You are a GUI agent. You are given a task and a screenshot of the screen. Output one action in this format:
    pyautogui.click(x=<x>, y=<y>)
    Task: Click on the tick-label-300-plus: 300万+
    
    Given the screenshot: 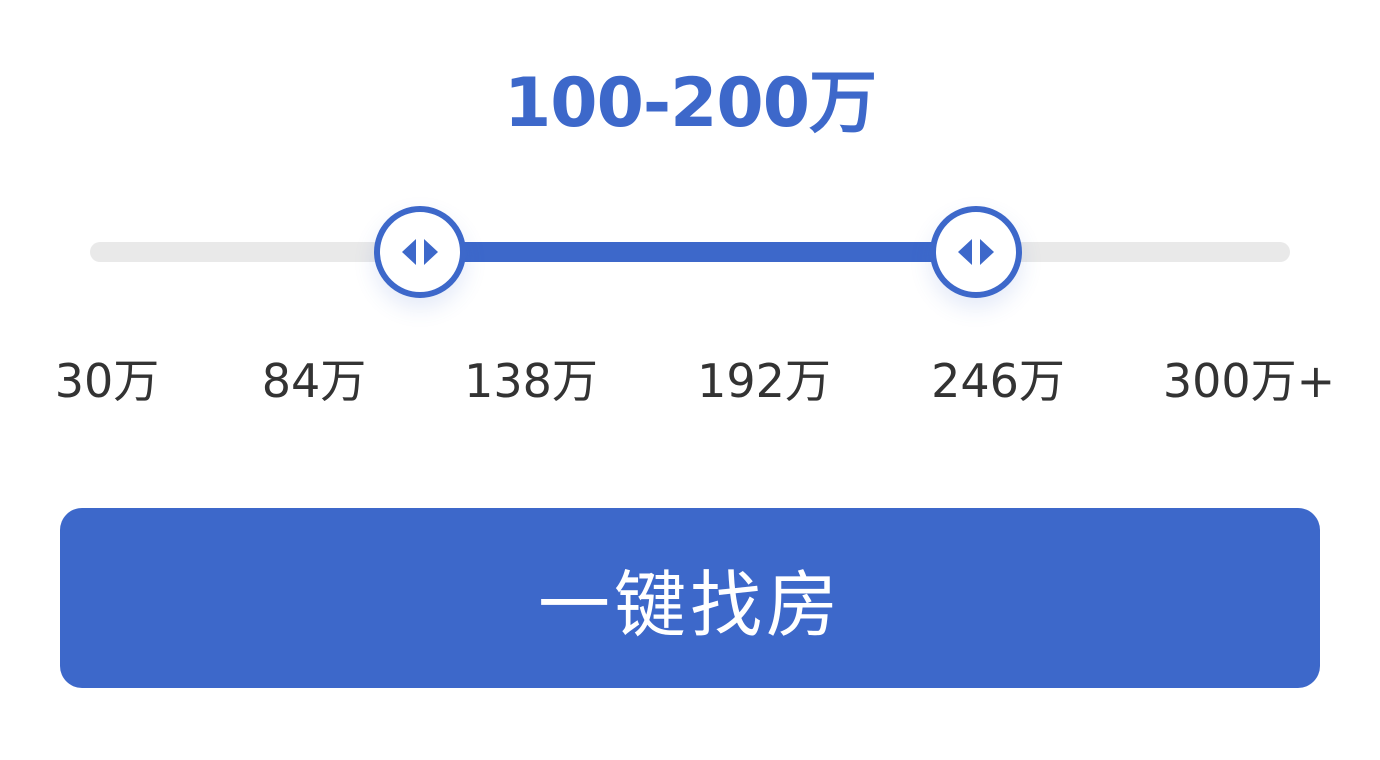 What is the action you would take?
    pyautogui.click(x=1249, y=381)
    